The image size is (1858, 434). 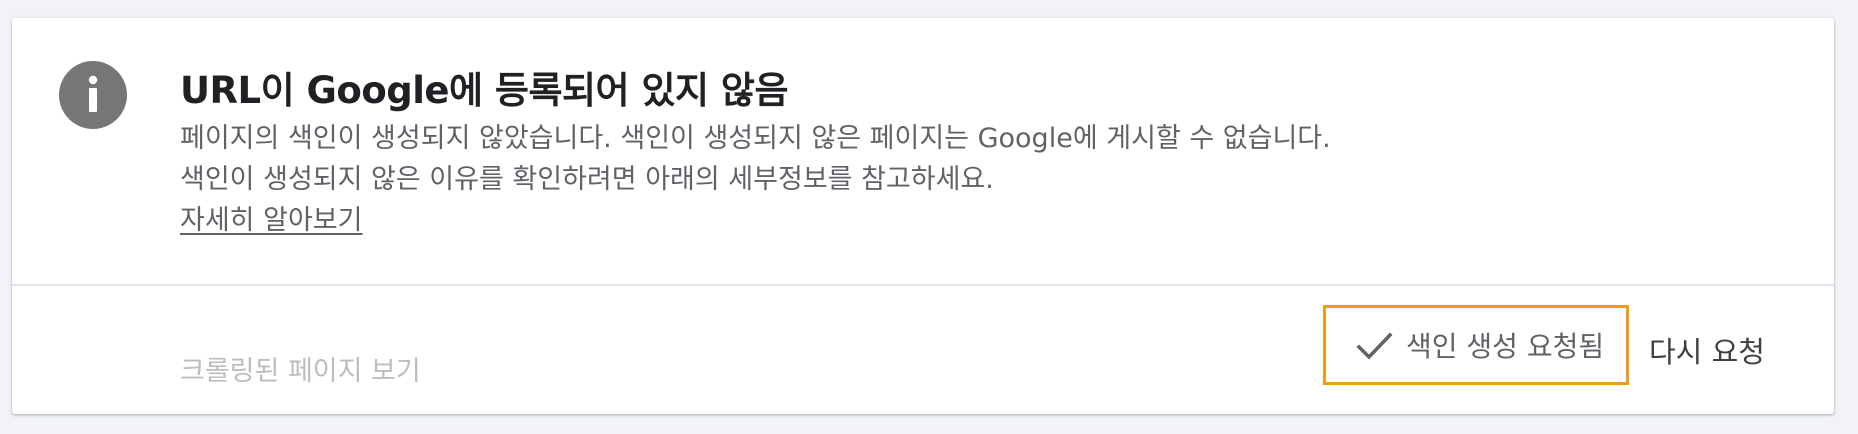 What do you see at coordinates (271, 220) in the screenshot?
I see `learn-more-link: 자세히 알아보기` at bounding box center [271, 220].